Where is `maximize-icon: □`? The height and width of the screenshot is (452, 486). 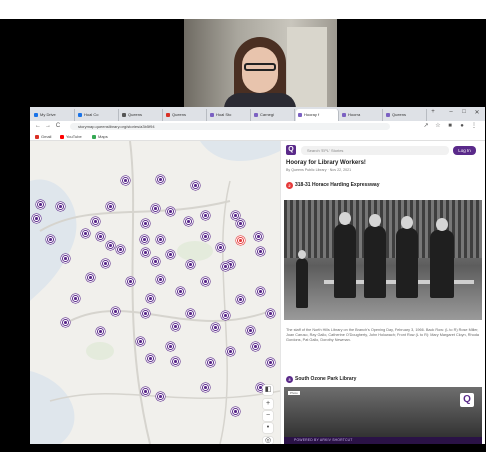
maximize-icon: □ is located at coordinates (464, 112).